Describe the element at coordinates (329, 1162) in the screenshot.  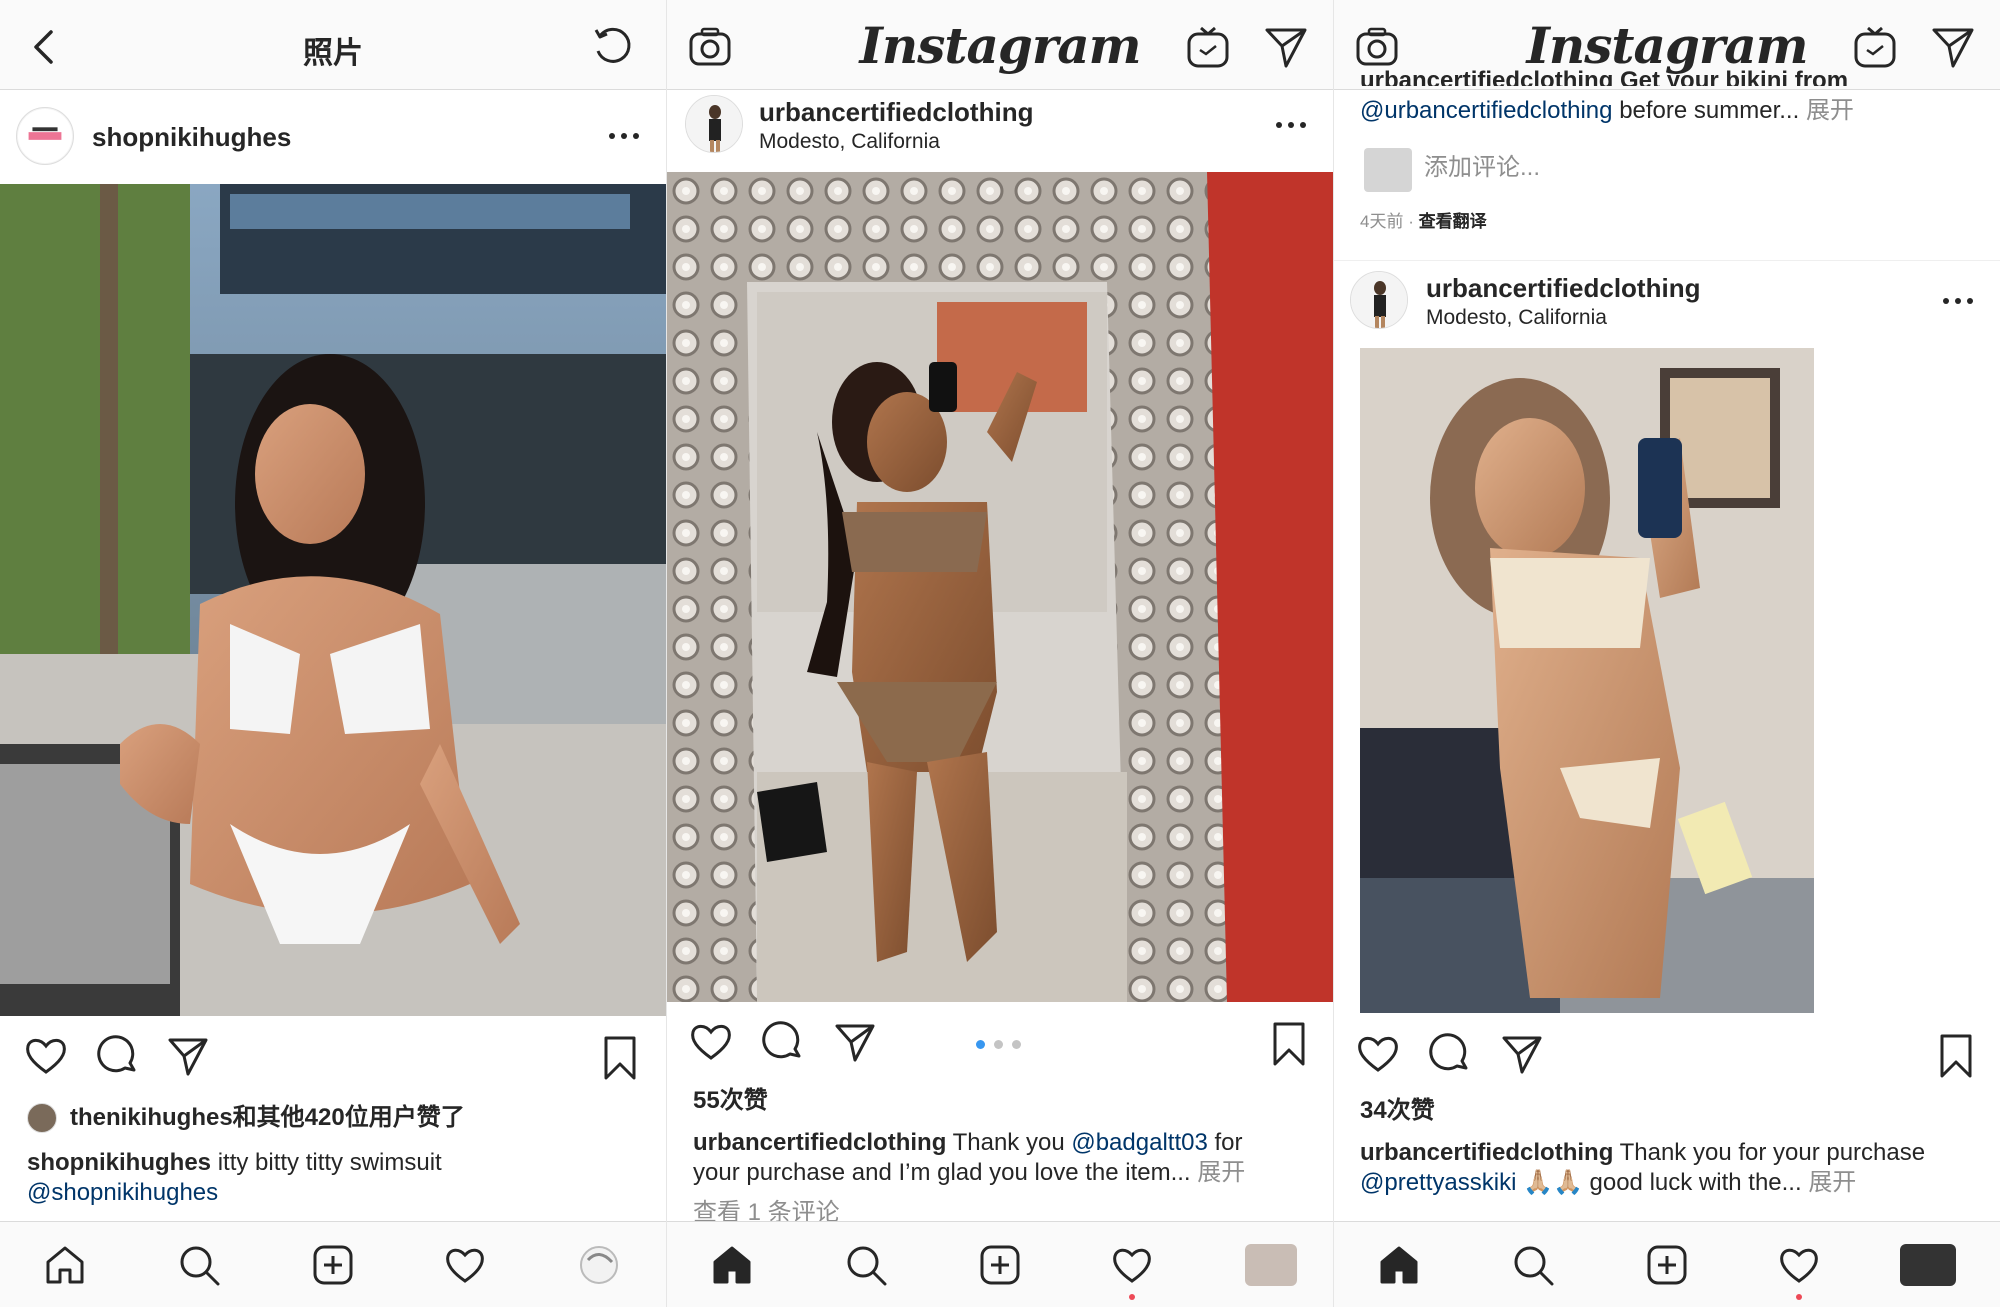
I see `caption-text: itty bitty titty swimsuit` at that location.